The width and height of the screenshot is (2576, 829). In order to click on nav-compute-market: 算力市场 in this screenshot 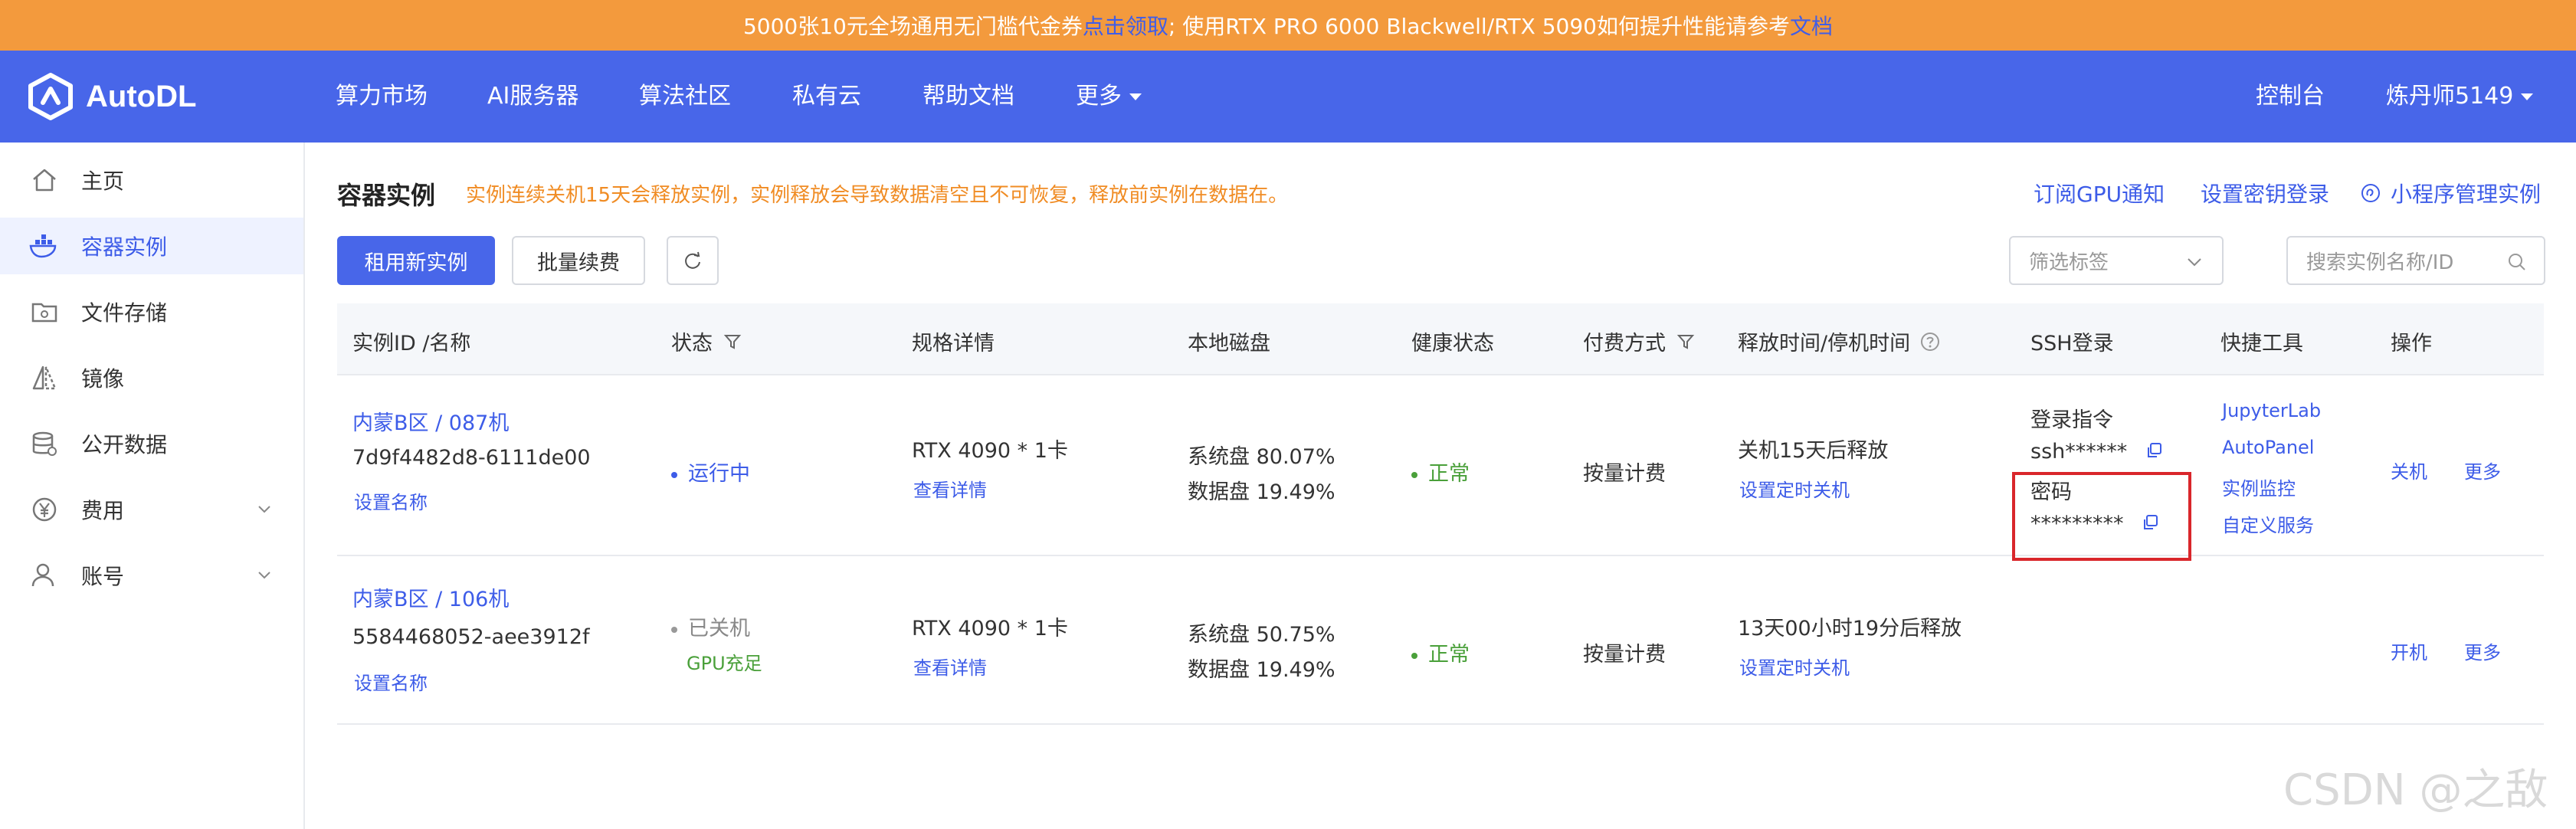, I will do `click(382, 97)`.